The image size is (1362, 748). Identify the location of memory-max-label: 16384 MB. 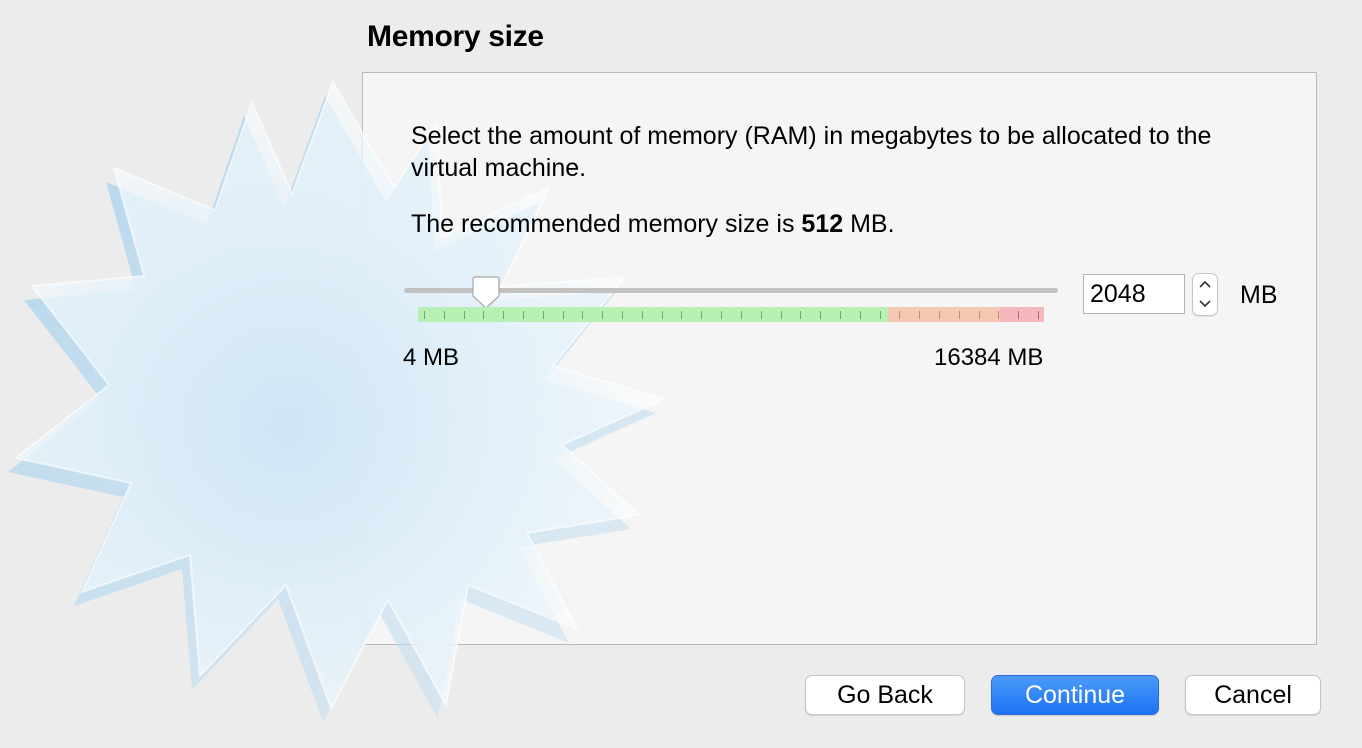
(989, 357).